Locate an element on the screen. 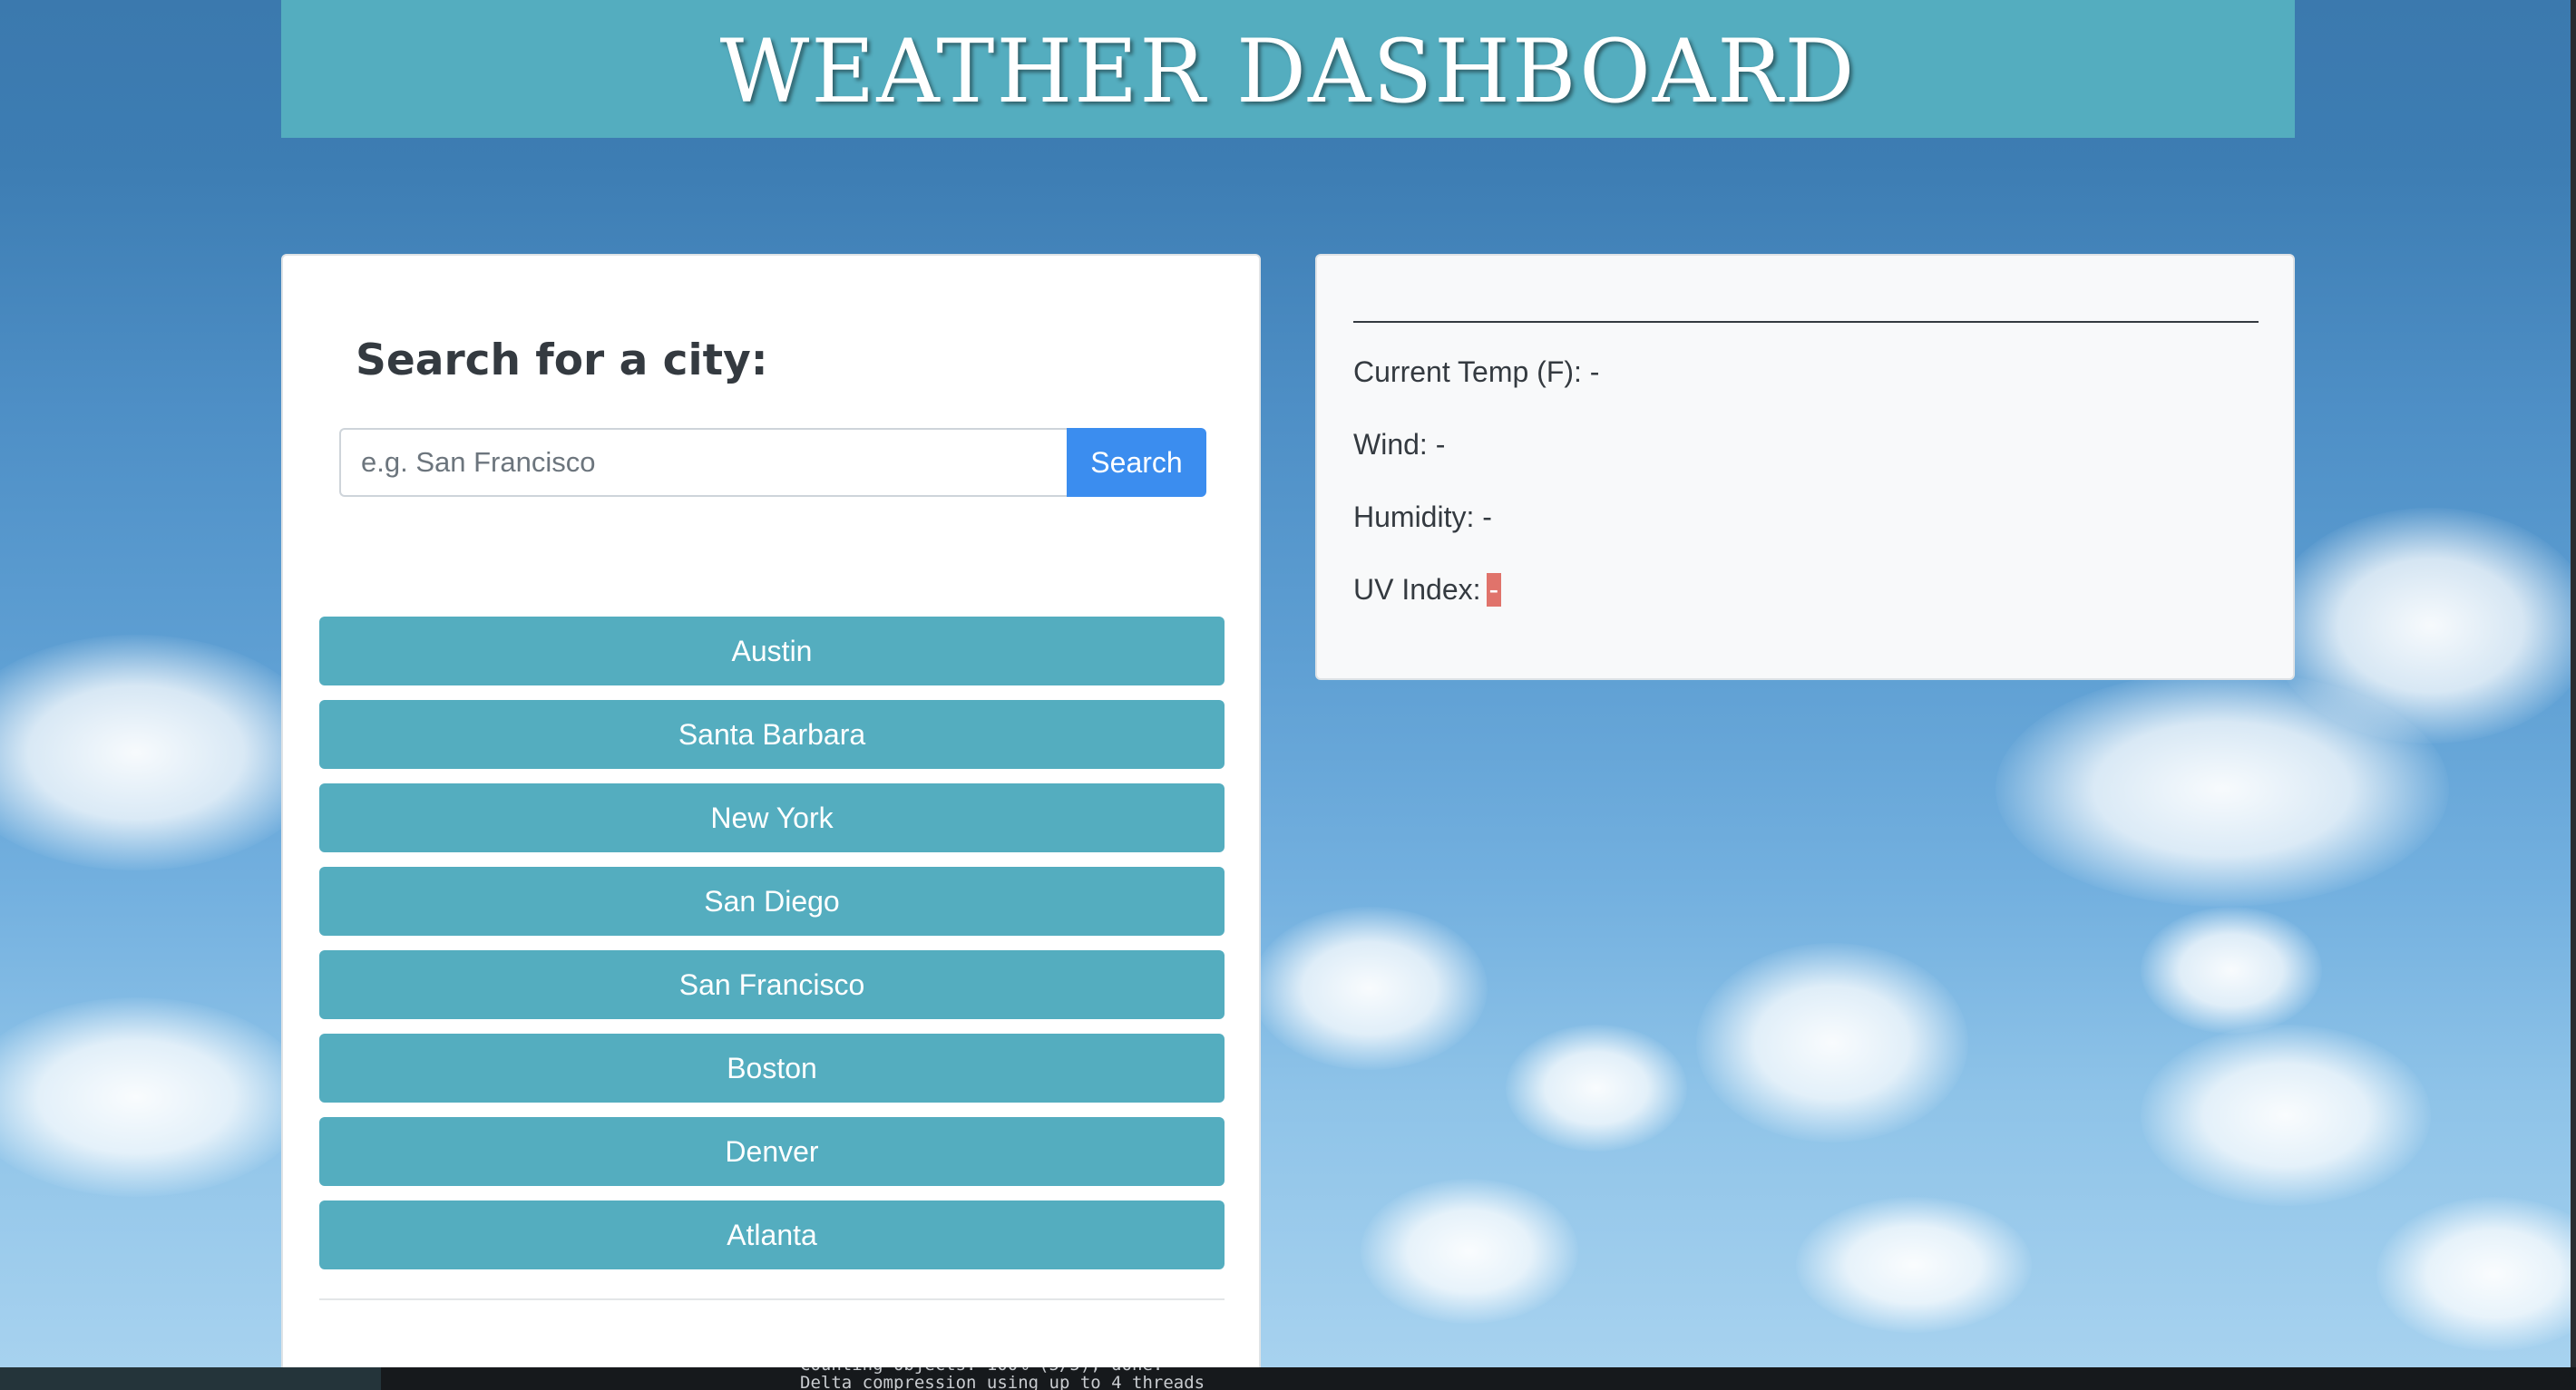 The image size is (2576, 1390). city-button-boston: Boston is located at coordinates (772, 1068).